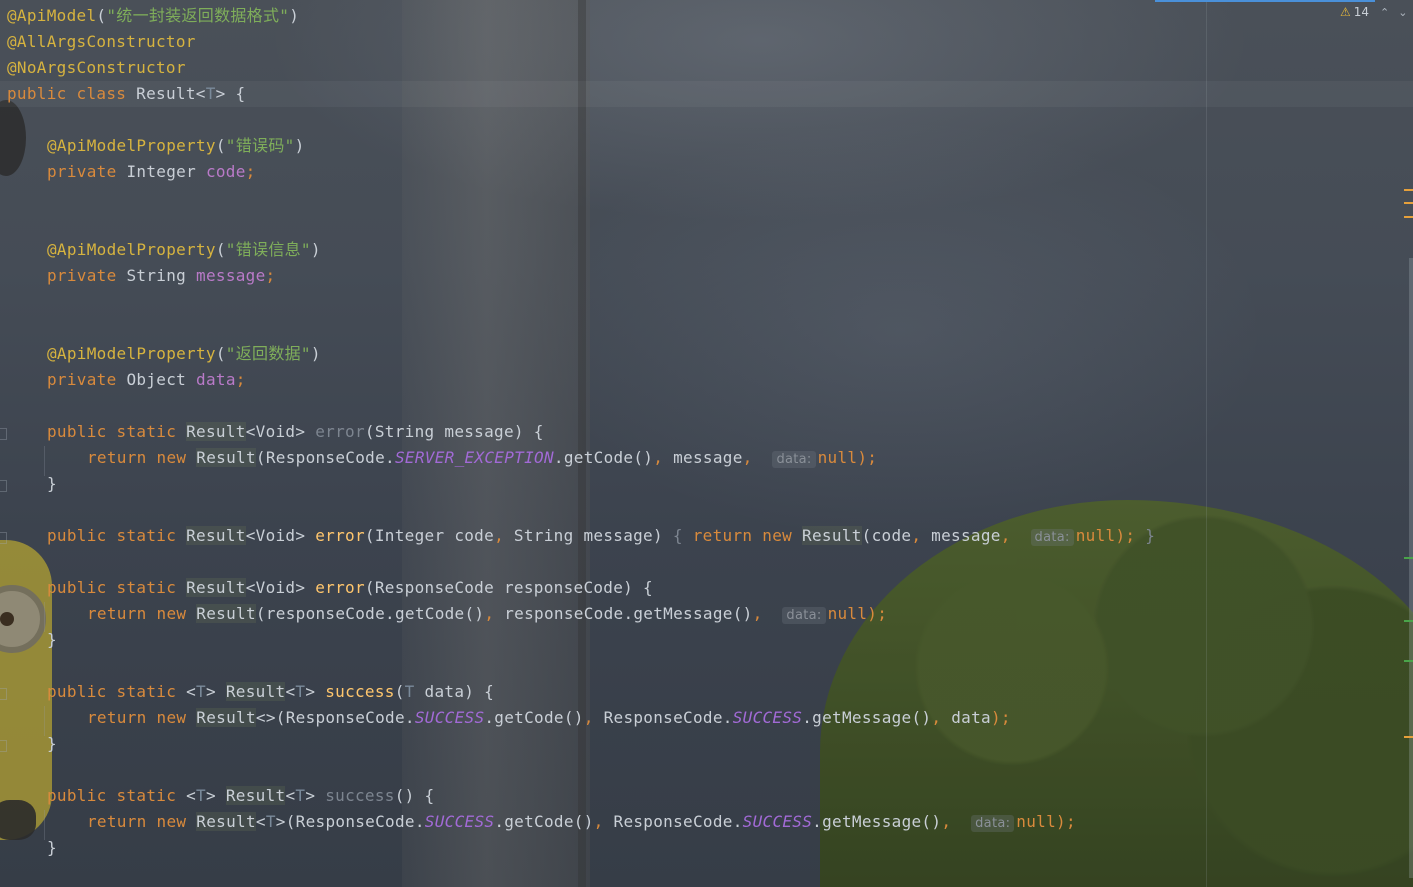 Image resolution: width=1413 pixels, height=887 pixels. Describe the element at coordinates (156, 379) in the screenshot. I see `type-name: Object` at that location.